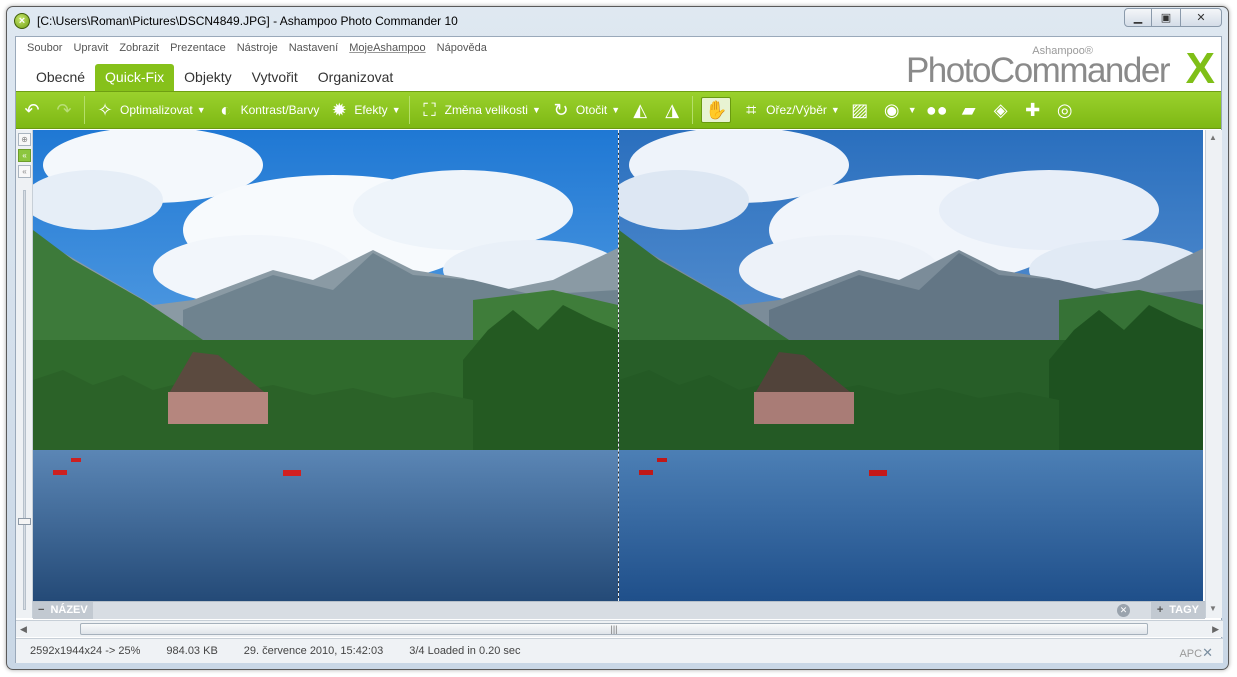 The width and height of the screenshot is (1237, 677). Describe the element at coordinates (24, 171) in the screenshot. I see `zoom-out-icon: «` at that location.